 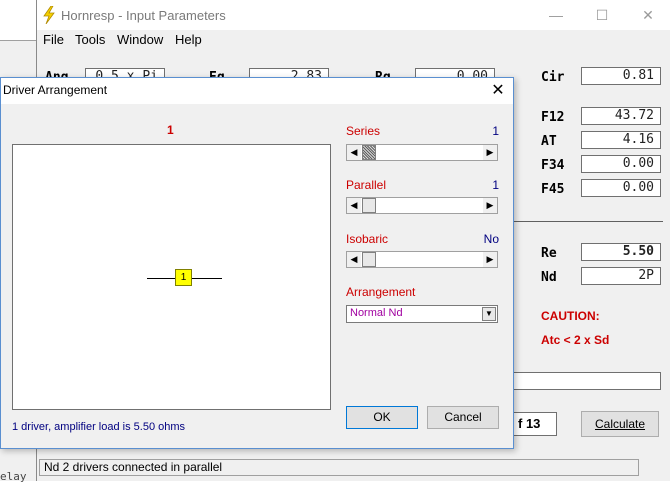 What do you see at coordinates (183, 277) in the screenshot?
I see `driver-symbol: 1` at bounding box center [183, 277].